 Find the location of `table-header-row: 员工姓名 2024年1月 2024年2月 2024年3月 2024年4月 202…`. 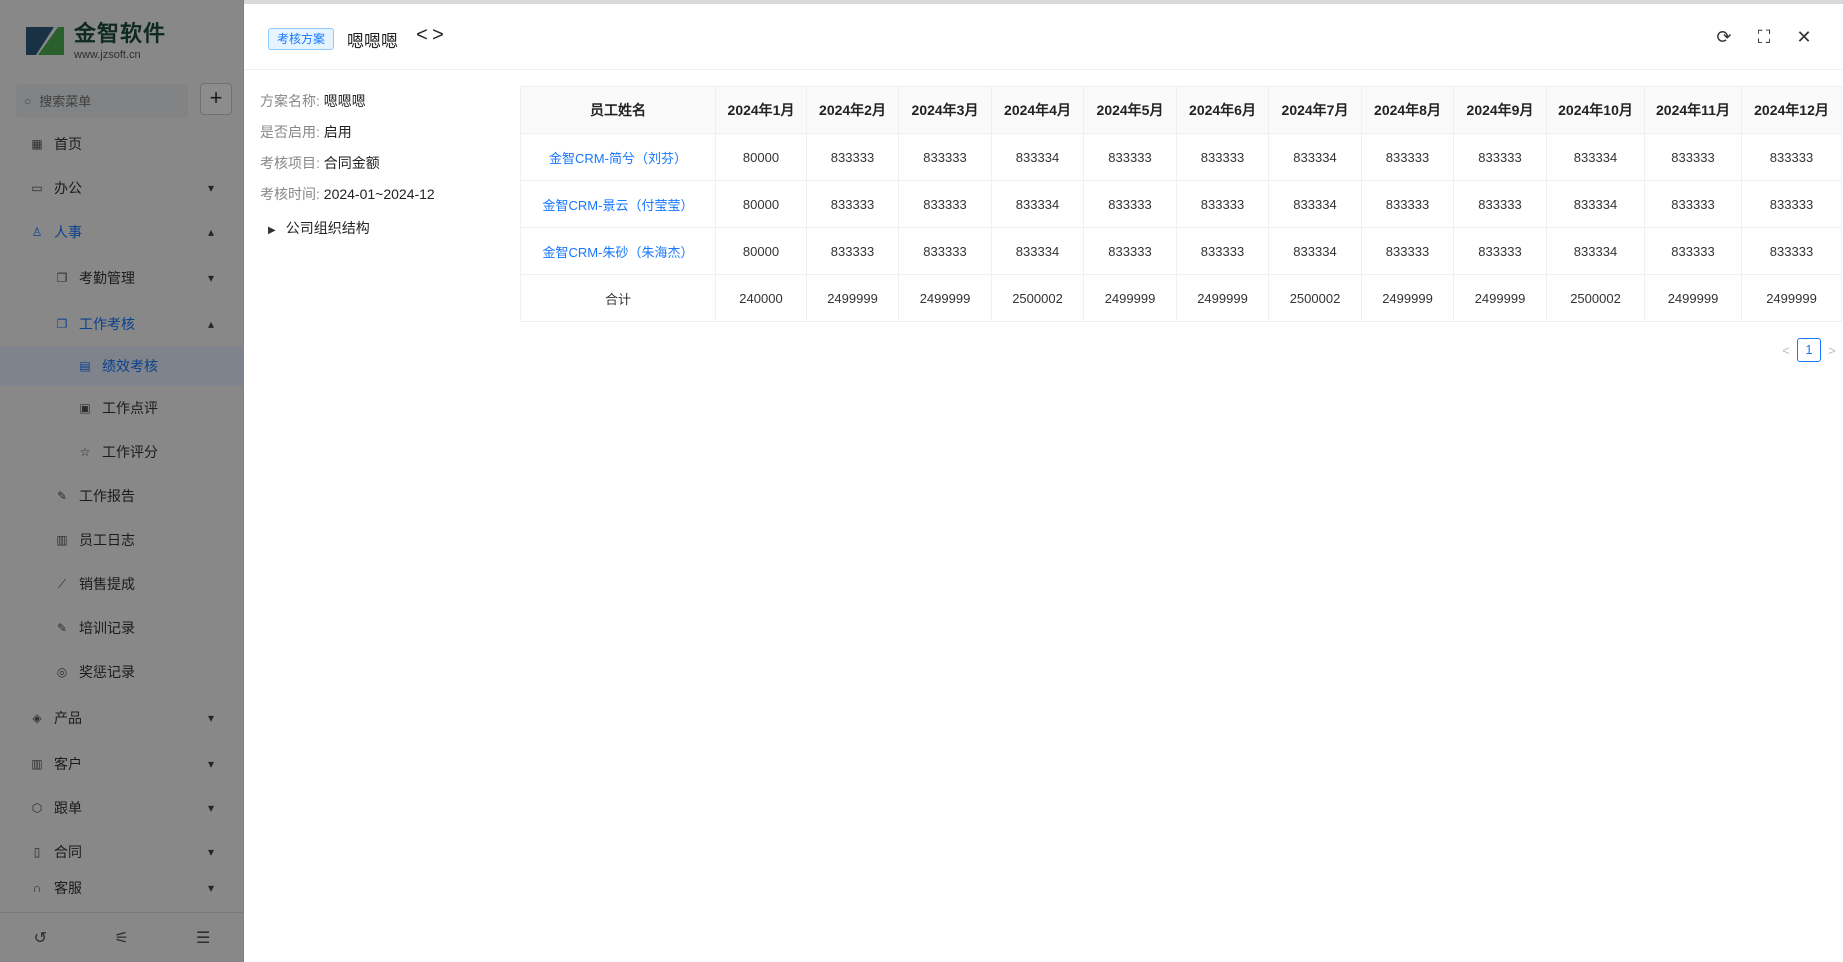

table-header-row: 员工姓名 2024年1月 2024年2月 2024年3月 2024年4月 202… is located at coordinates (1181, 110).